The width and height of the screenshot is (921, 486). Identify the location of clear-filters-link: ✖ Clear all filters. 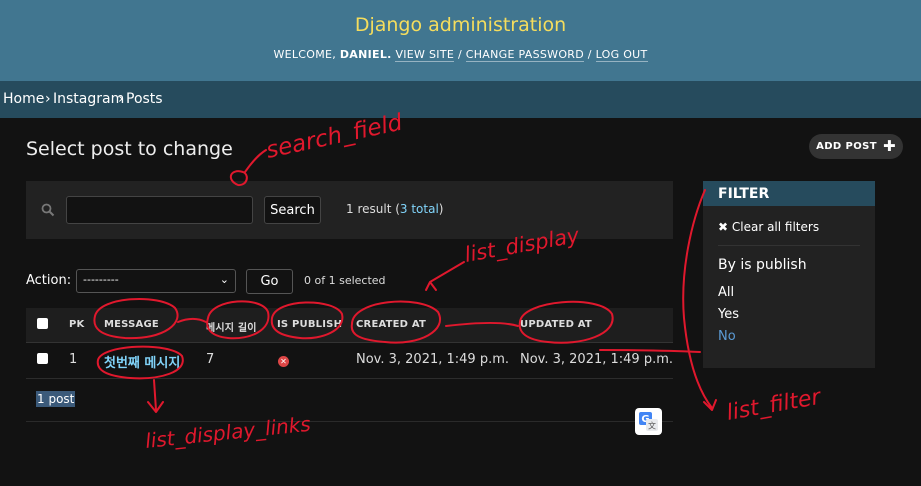
(768, 227).